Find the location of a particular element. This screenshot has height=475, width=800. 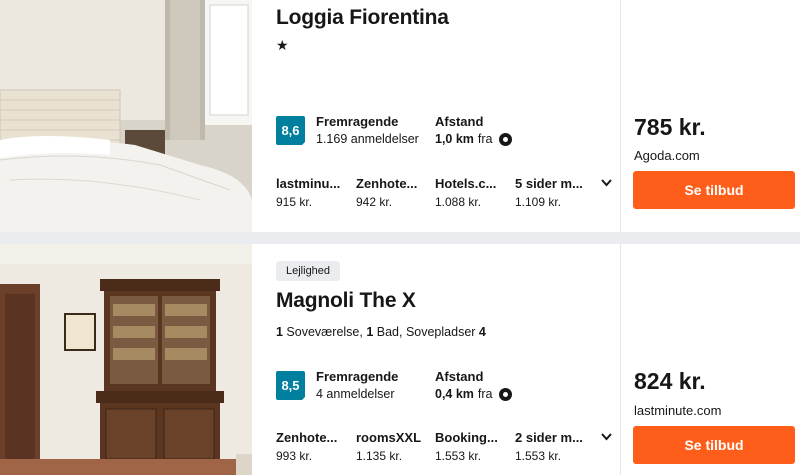

distance-value: 1,0 km fra is located at coordinates (473, 139).